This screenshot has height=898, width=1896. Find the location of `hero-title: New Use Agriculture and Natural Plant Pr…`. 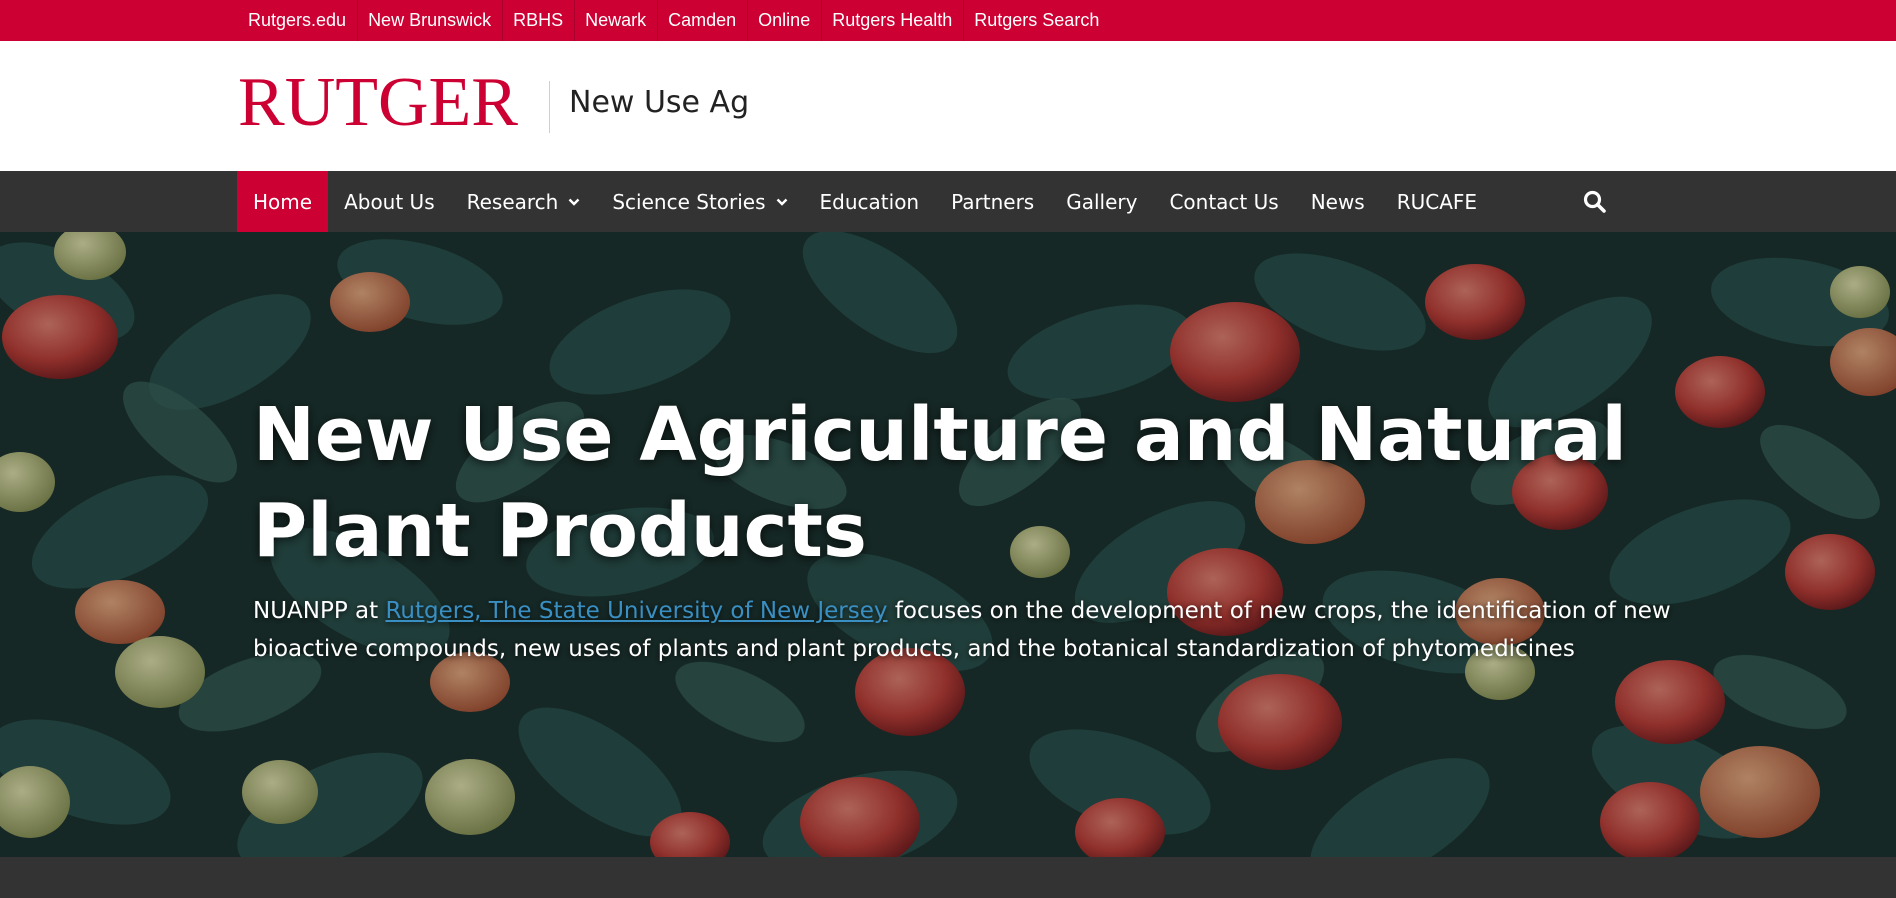

hero-title: New Use Agriculture and Natural Plant Pr… is located at coordinates (940, 483).